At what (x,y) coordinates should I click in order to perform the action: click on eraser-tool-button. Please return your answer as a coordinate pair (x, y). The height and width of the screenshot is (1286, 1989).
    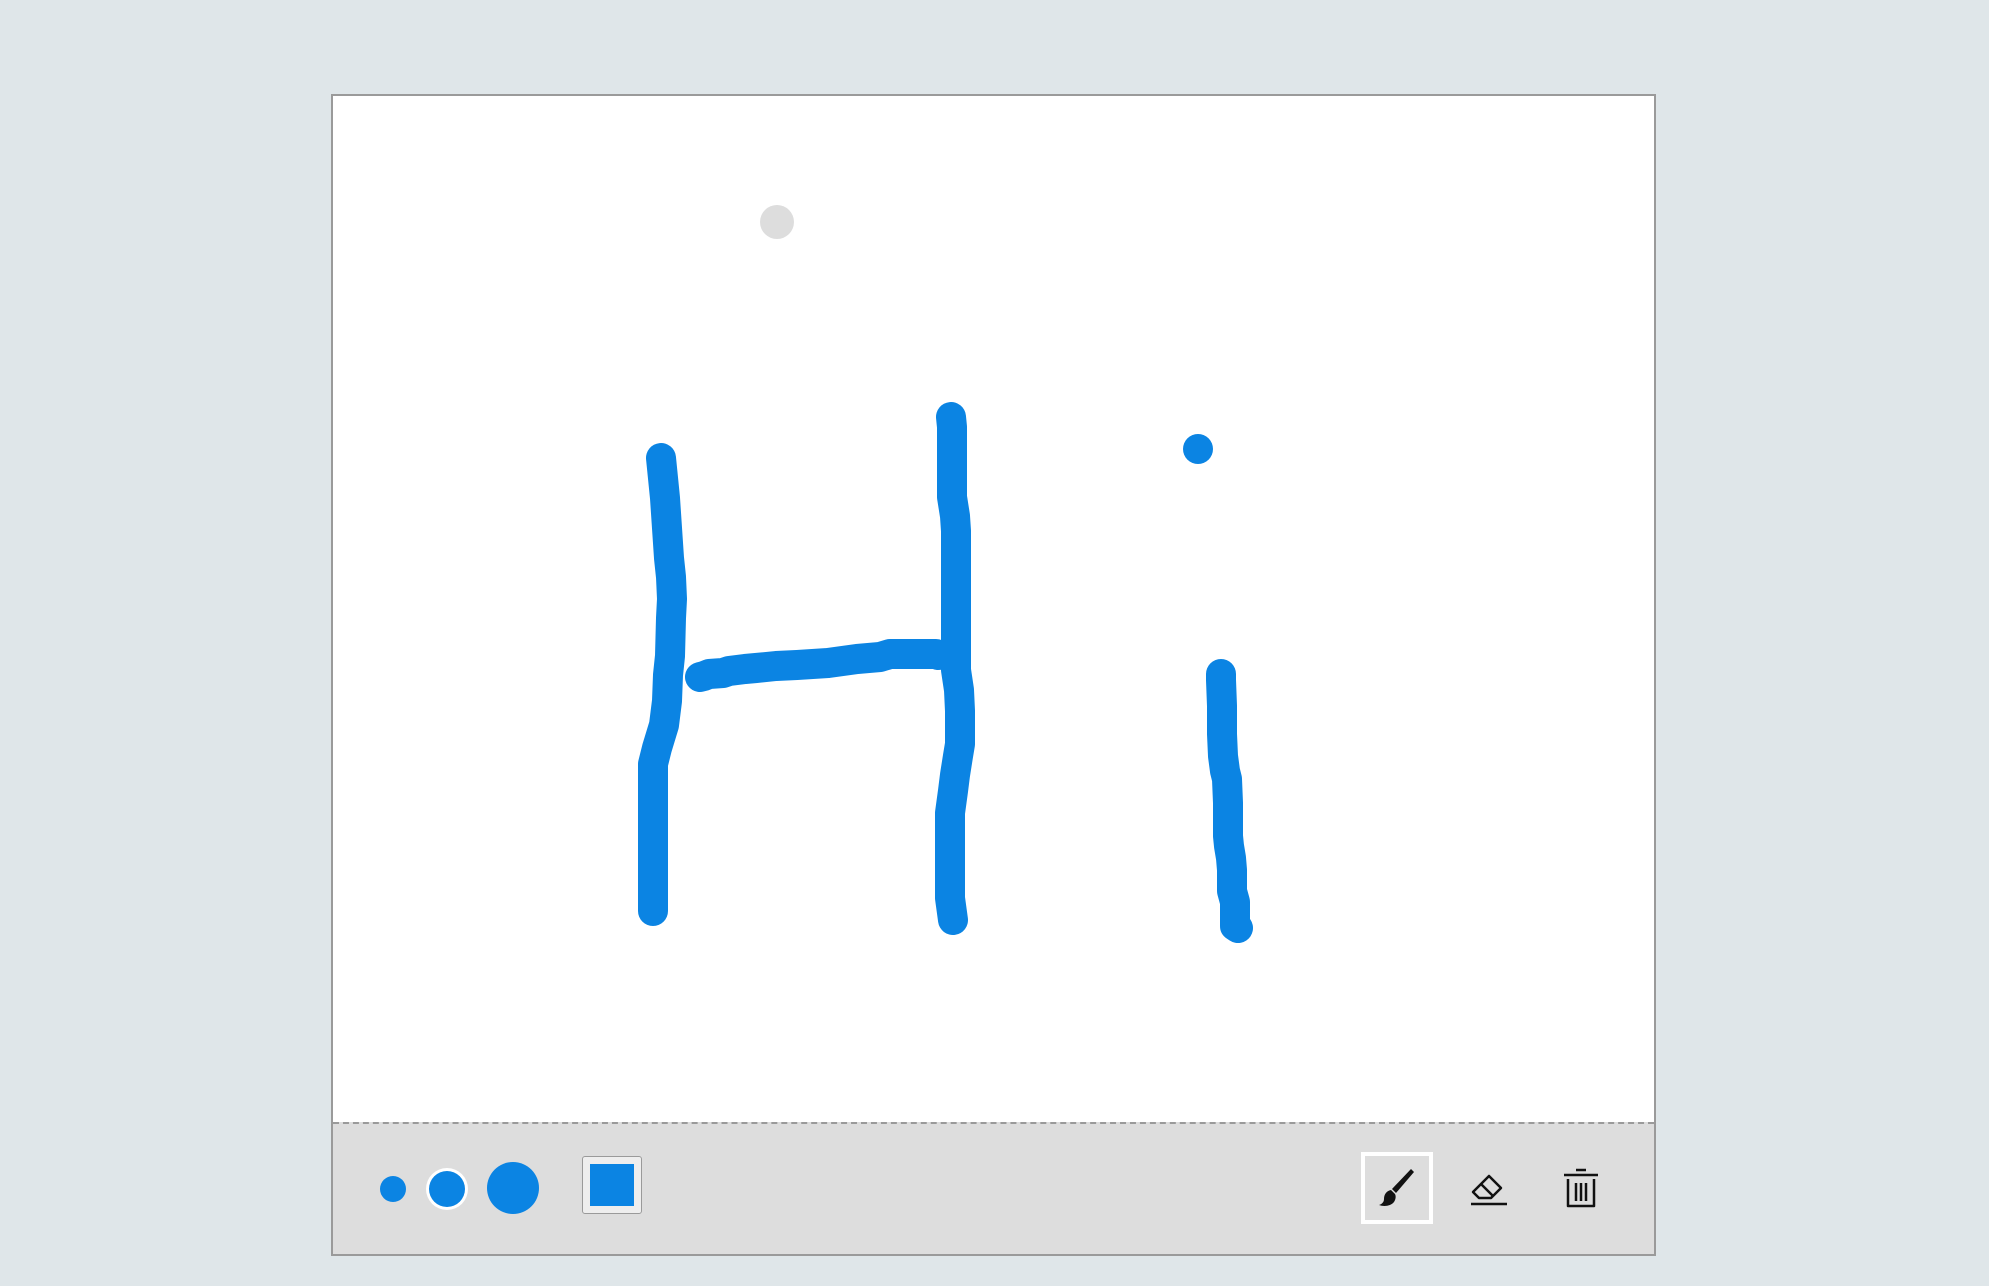
    Looking at the image, I should click on (1489, 1188).